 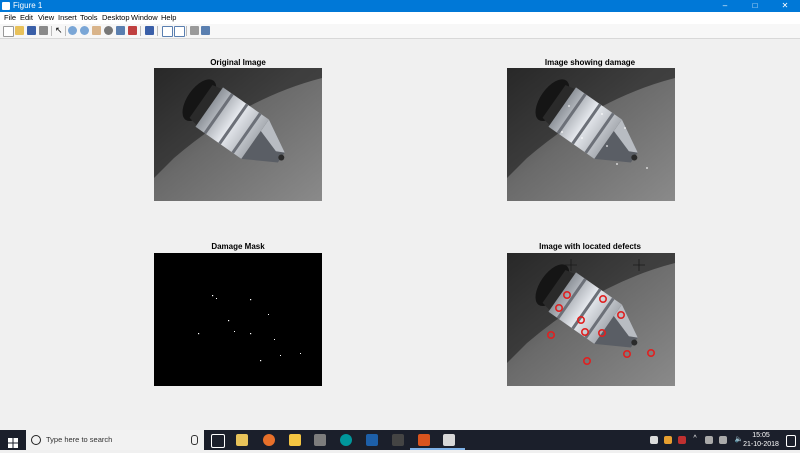 What do you see at coordinates (424, 440) in the screenshot?
I see `matlab-icon` at bounding box center [424, 440].